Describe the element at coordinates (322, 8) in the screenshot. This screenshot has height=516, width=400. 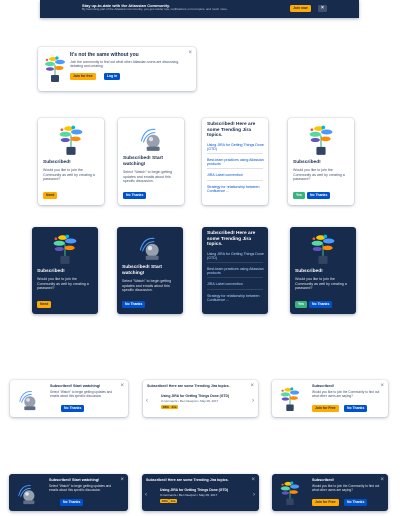
I see `top-banner-close-button: ×` at that location.